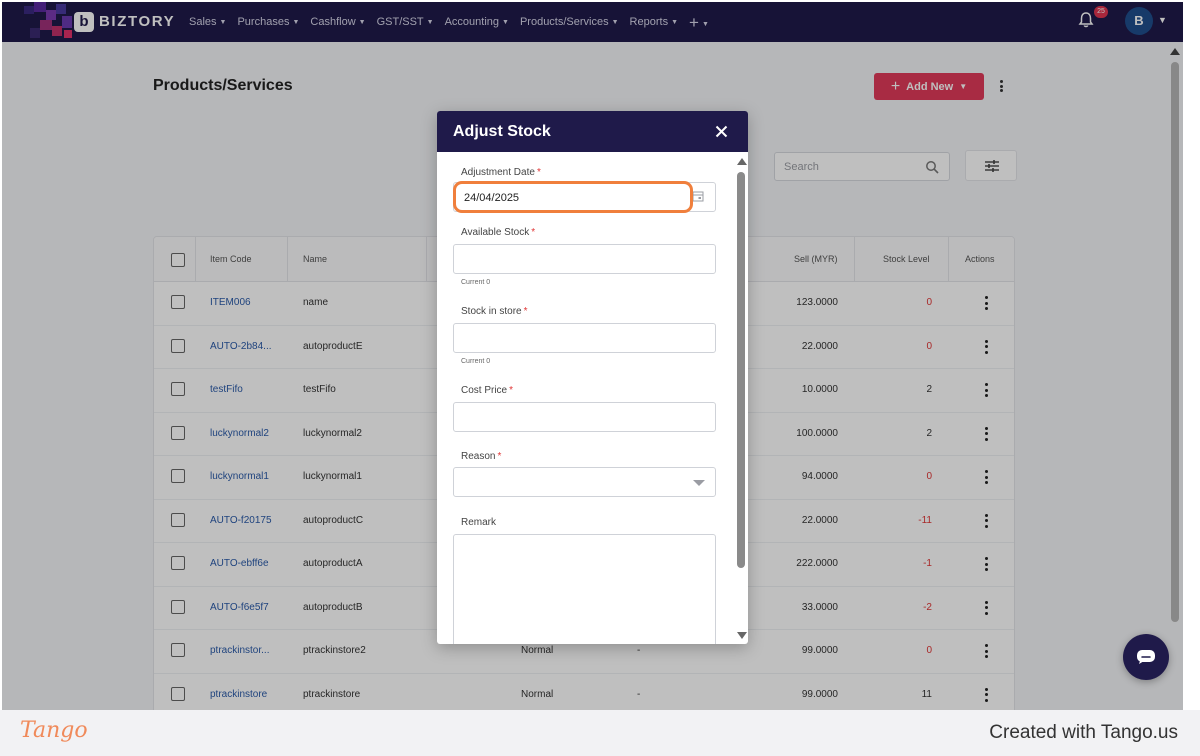 The image size is (1200, 756). Describe the element at coordinates (476, 282) in the screenshot. I see `available-stock-helper: Current 0` at that location.